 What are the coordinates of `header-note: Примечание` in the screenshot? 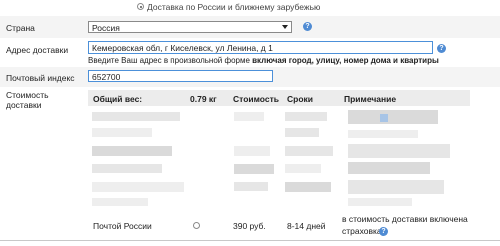 It's located at (370, 99).